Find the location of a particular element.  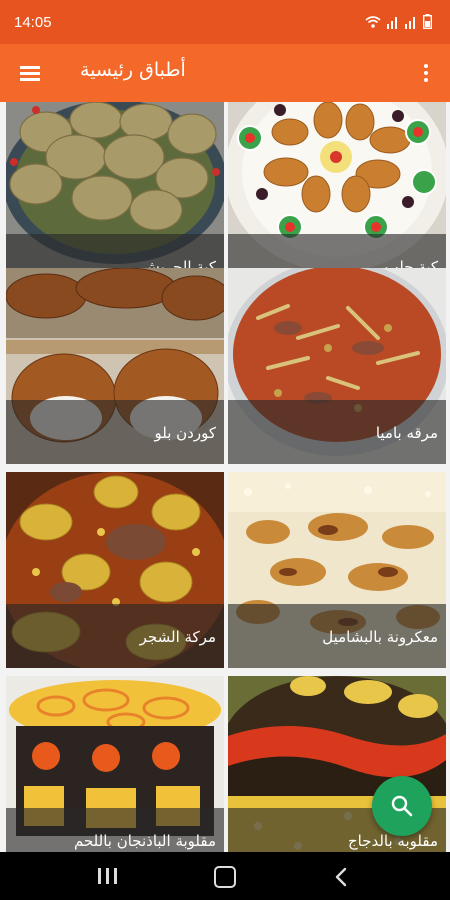

back-icon is located at coordinates (341, 877).